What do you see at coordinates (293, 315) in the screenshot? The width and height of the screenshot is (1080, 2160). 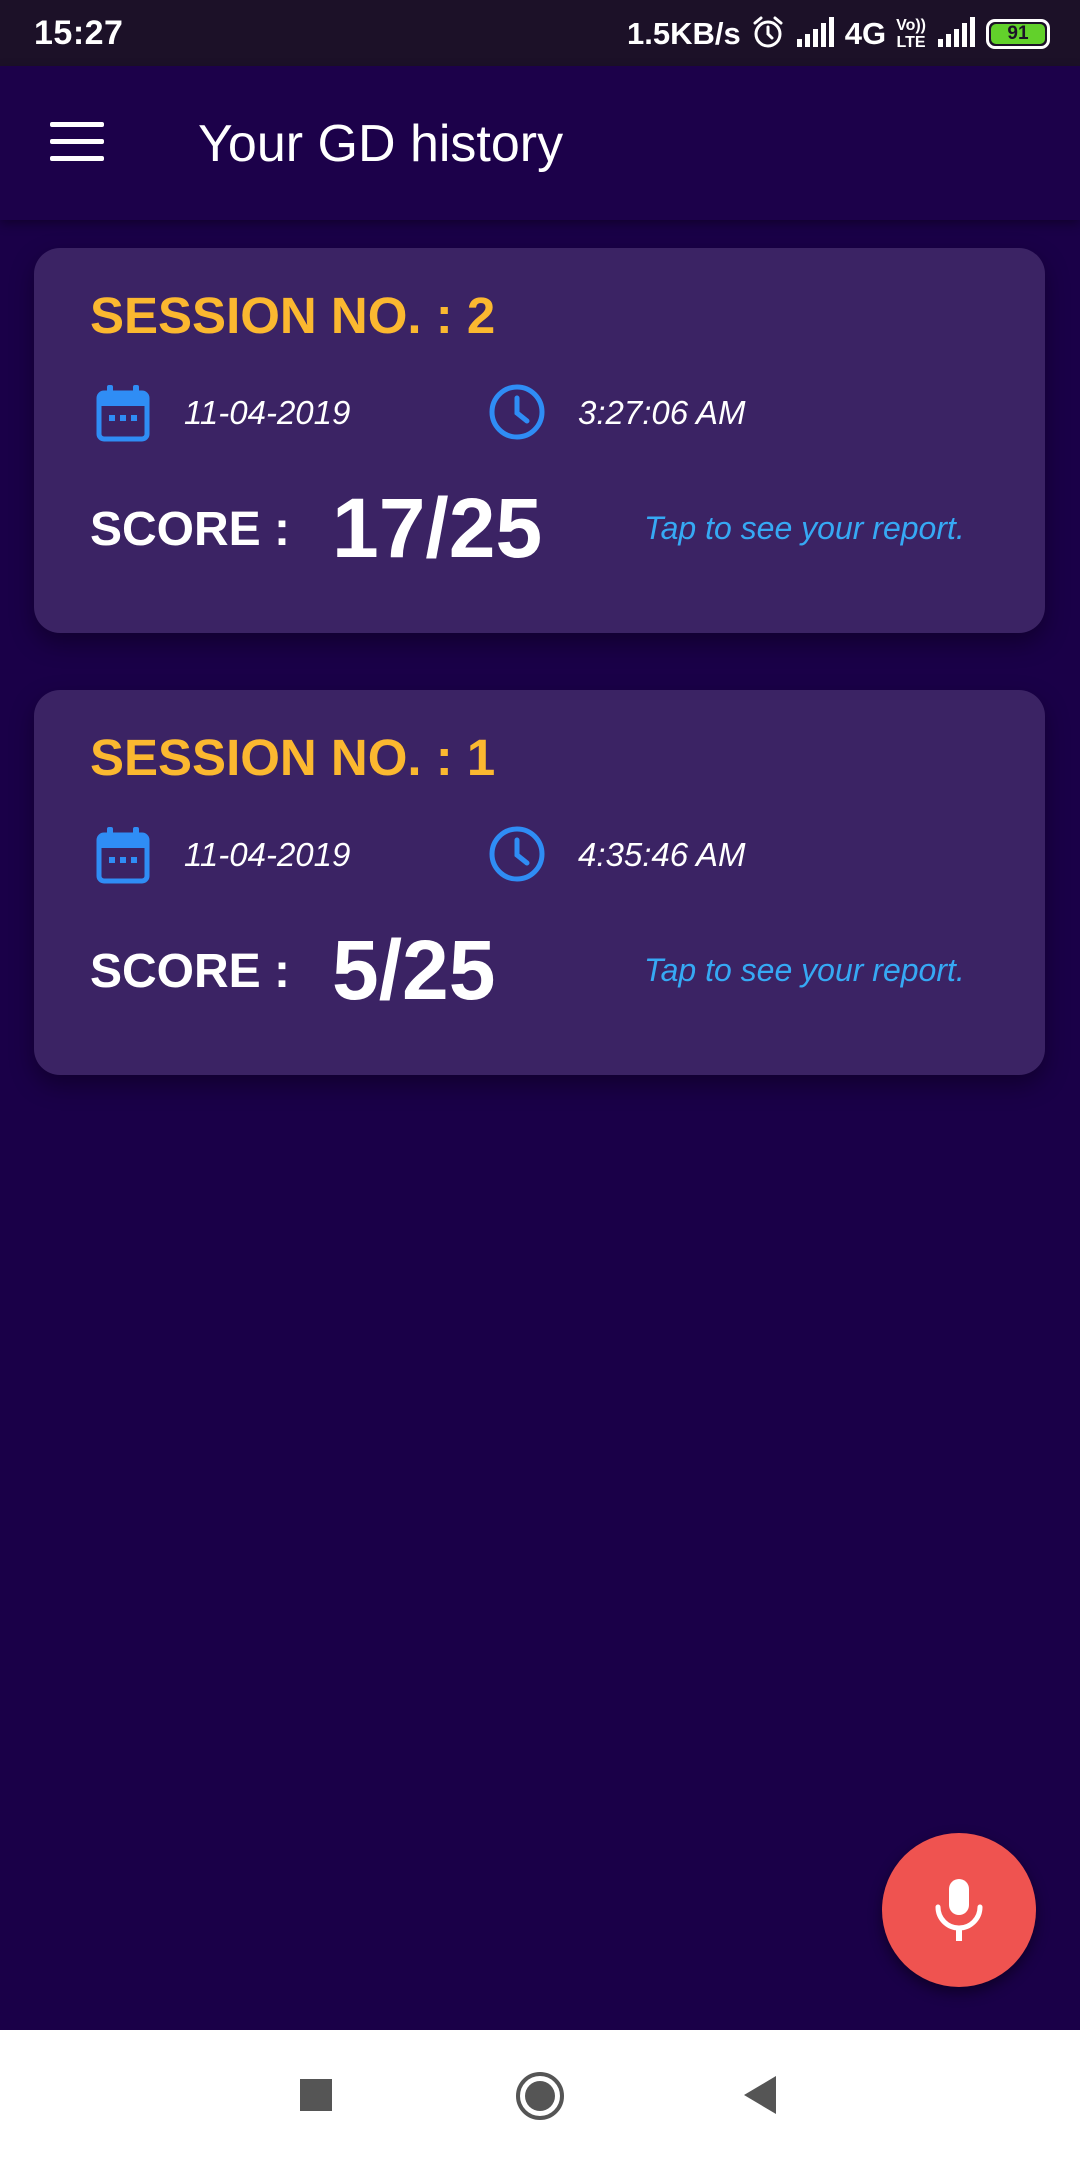 I see `session-number: SESSION NO. : 2` at bounding box center [293, 315].